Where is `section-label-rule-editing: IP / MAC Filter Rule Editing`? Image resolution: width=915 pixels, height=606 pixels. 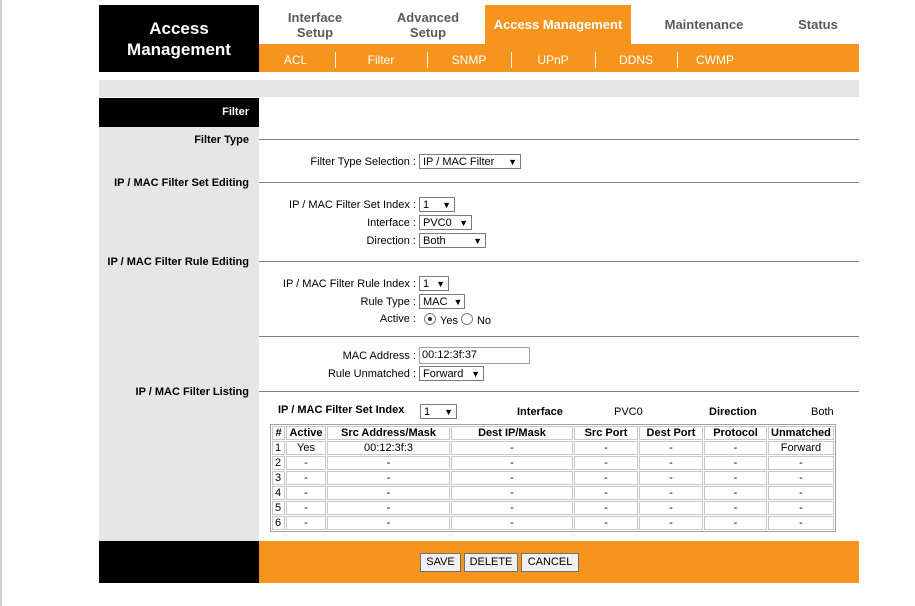 section-label-rule-editing: IP / MAC Filter Rule Editing is located at coordinates (178, 262).